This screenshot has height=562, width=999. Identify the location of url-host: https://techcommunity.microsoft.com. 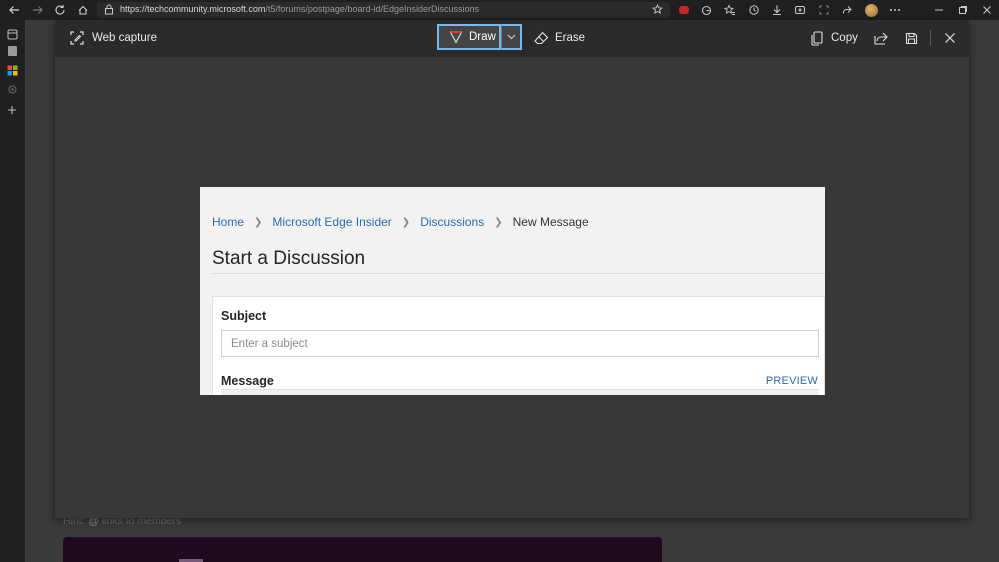
(193, 9).